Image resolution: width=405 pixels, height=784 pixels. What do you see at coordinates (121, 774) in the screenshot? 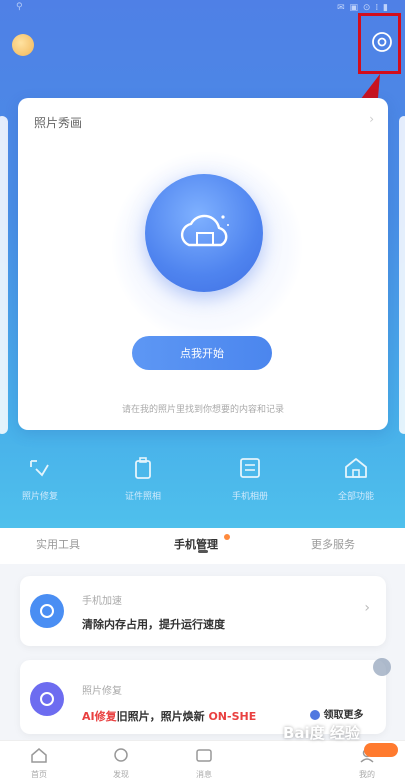
I see `nav-label: 发现` at bounding box center [121, 774].